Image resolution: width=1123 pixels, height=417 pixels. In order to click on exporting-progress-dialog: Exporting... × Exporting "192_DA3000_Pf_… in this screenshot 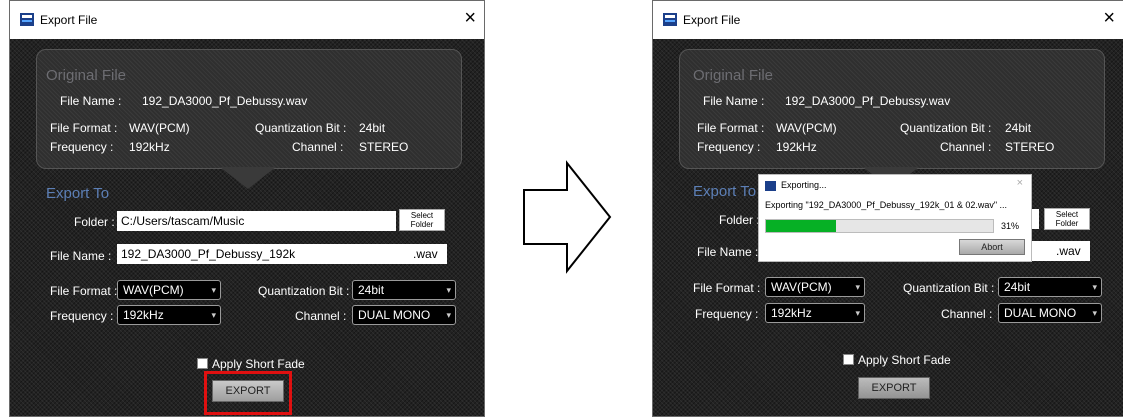, I will do `click(895, 218)`.